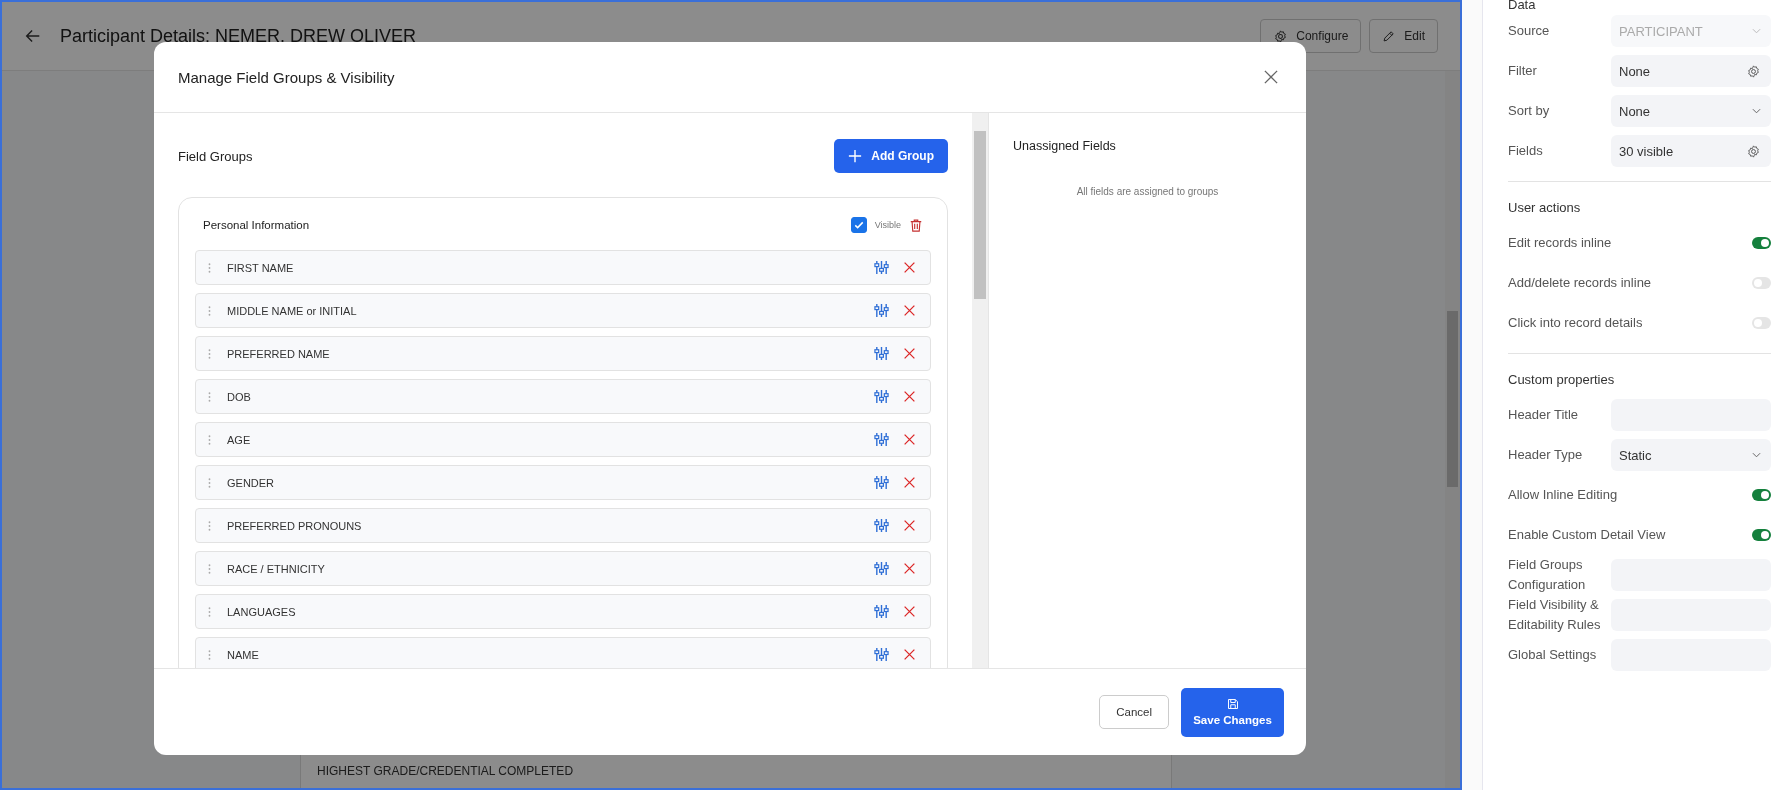  I want to click on checkmark-icon, so click(858, 225).